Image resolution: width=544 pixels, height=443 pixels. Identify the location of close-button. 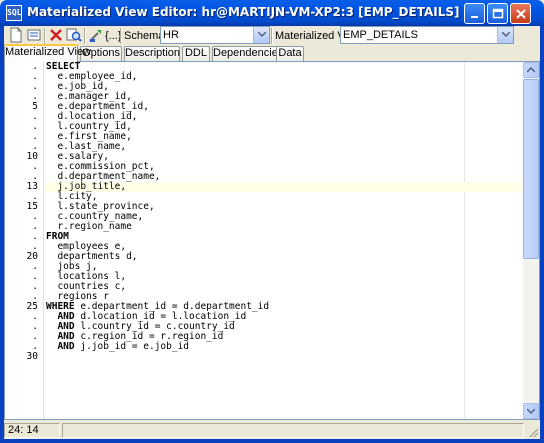
(520, 13).